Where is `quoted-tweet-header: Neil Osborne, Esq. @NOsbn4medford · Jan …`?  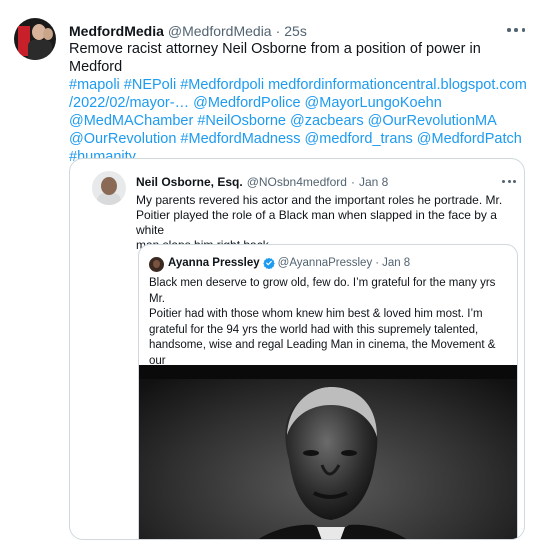
quoted-tweet-header: Neil Osborne, Esq. @NOsbn4medford · Jan … is located at coordinates (262, 182).